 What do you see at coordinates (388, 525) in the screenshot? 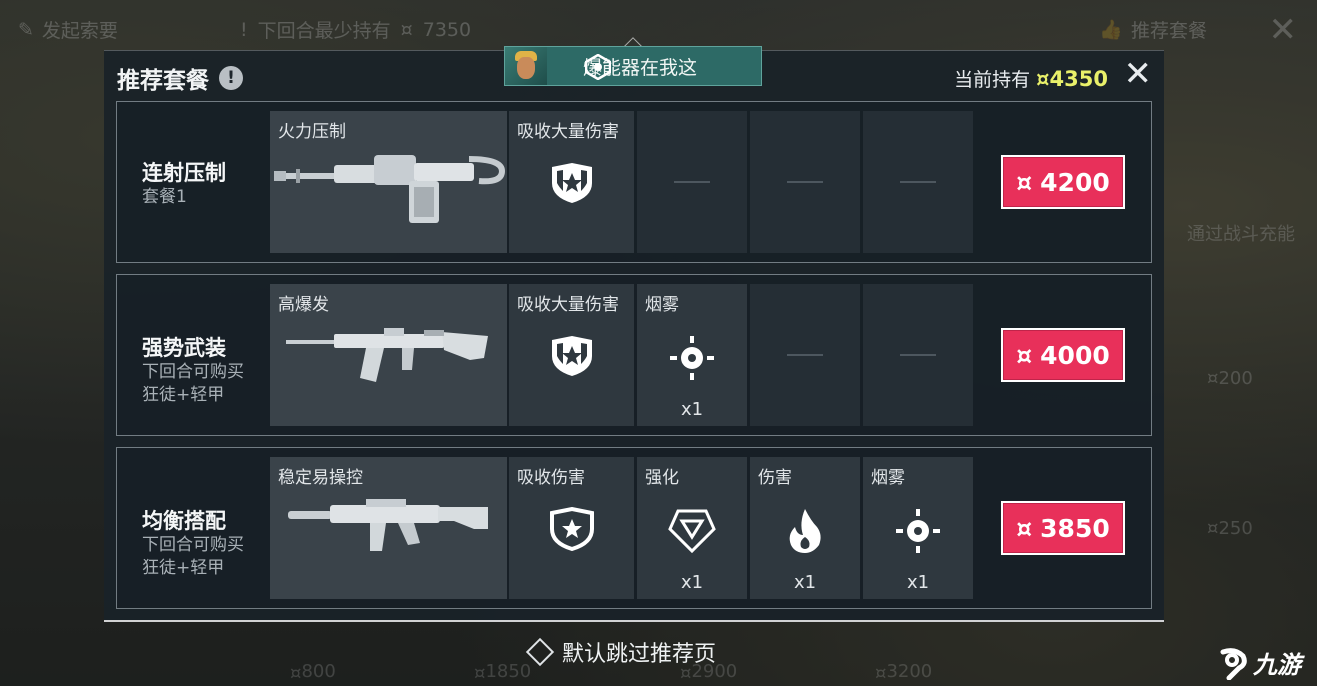
I see `smg-icon` at bounding box center [388, 525].